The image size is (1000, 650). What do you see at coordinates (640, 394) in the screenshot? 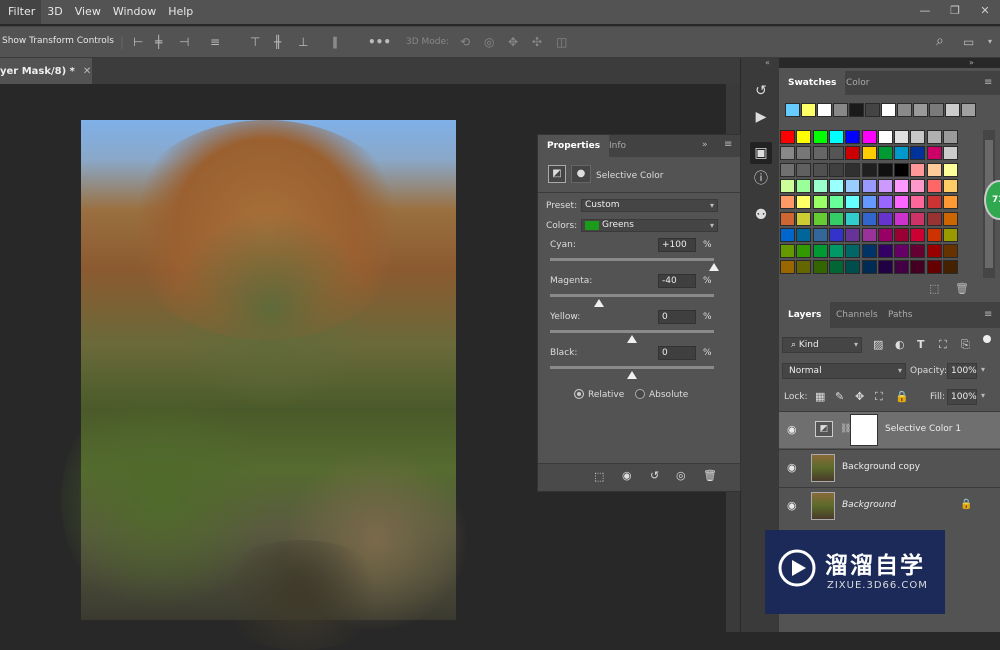
I see `absolute-radio` at bounding box center [640, 394].